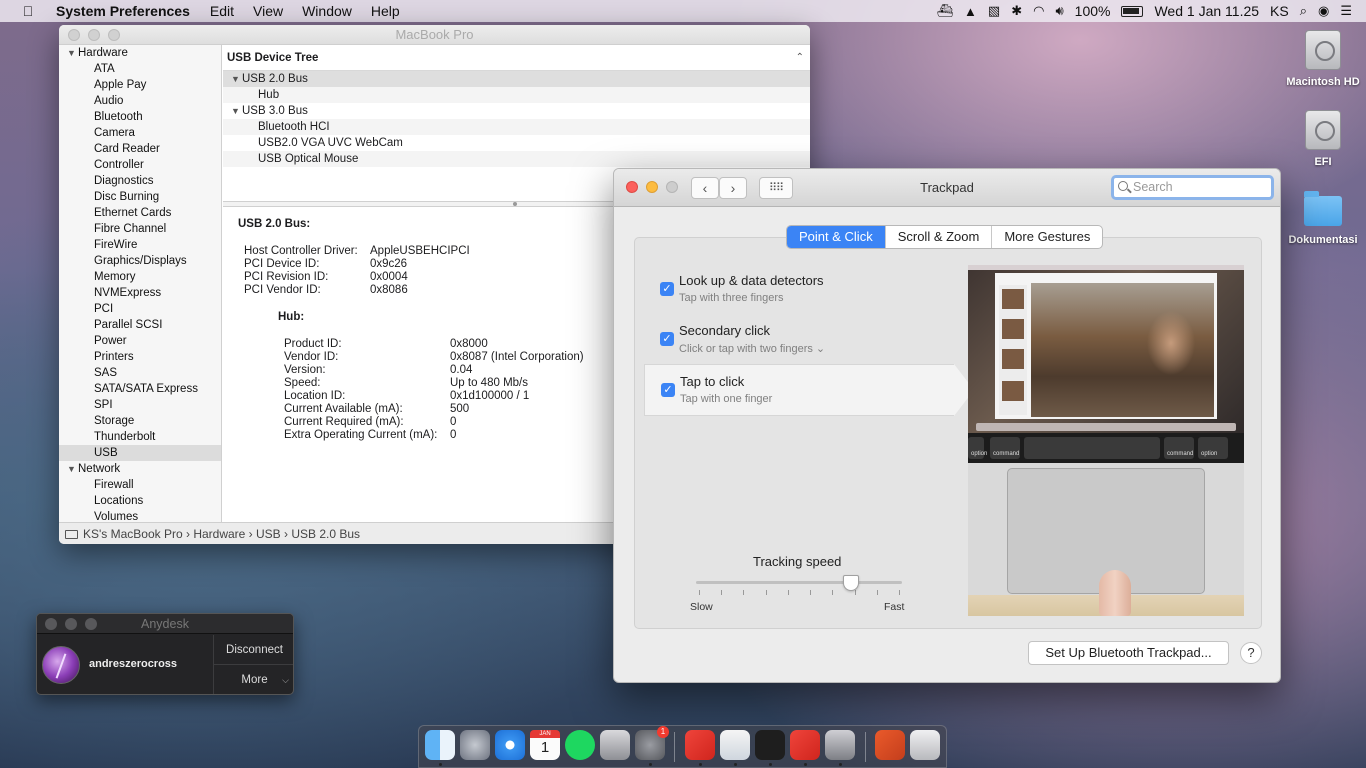  What do you see at coordinates (140, 165) in the screenshot?
I see `sidebar-item-controller: Controller` at bounding box center [140, 165].